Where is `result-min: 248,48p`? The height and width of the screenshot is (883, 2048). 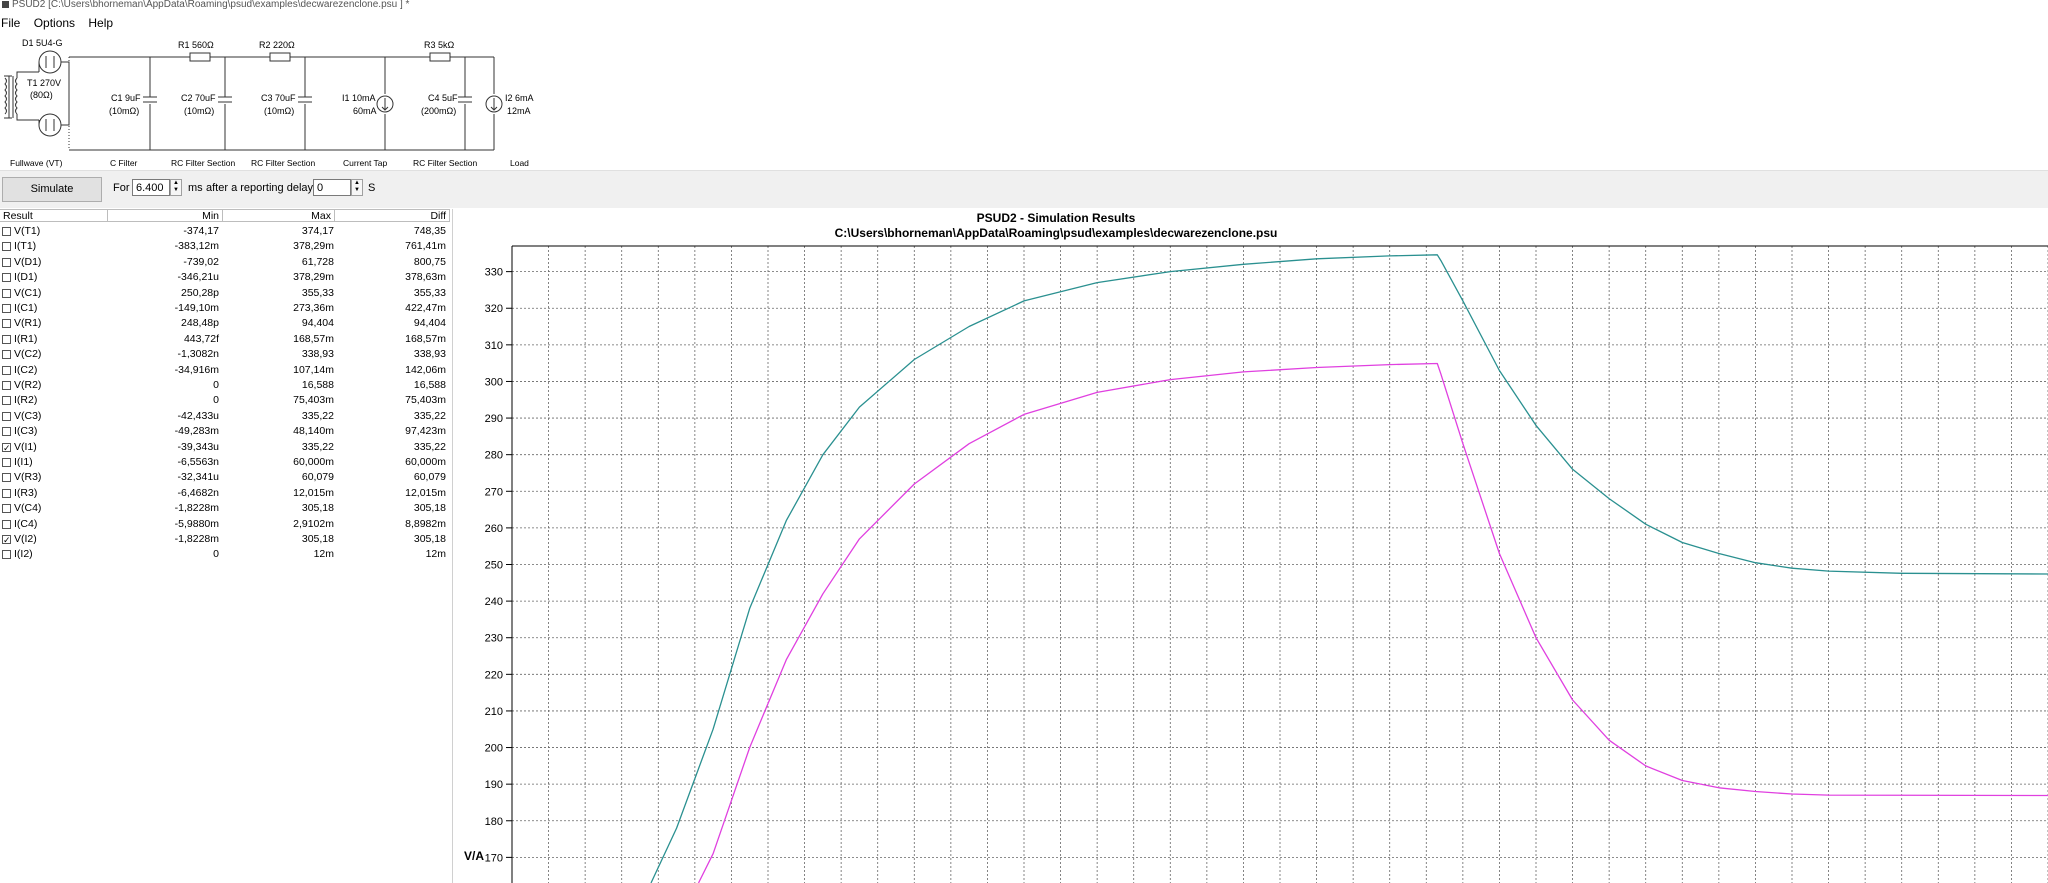 result-min: 248,48p is located at coordinates (200, 323).